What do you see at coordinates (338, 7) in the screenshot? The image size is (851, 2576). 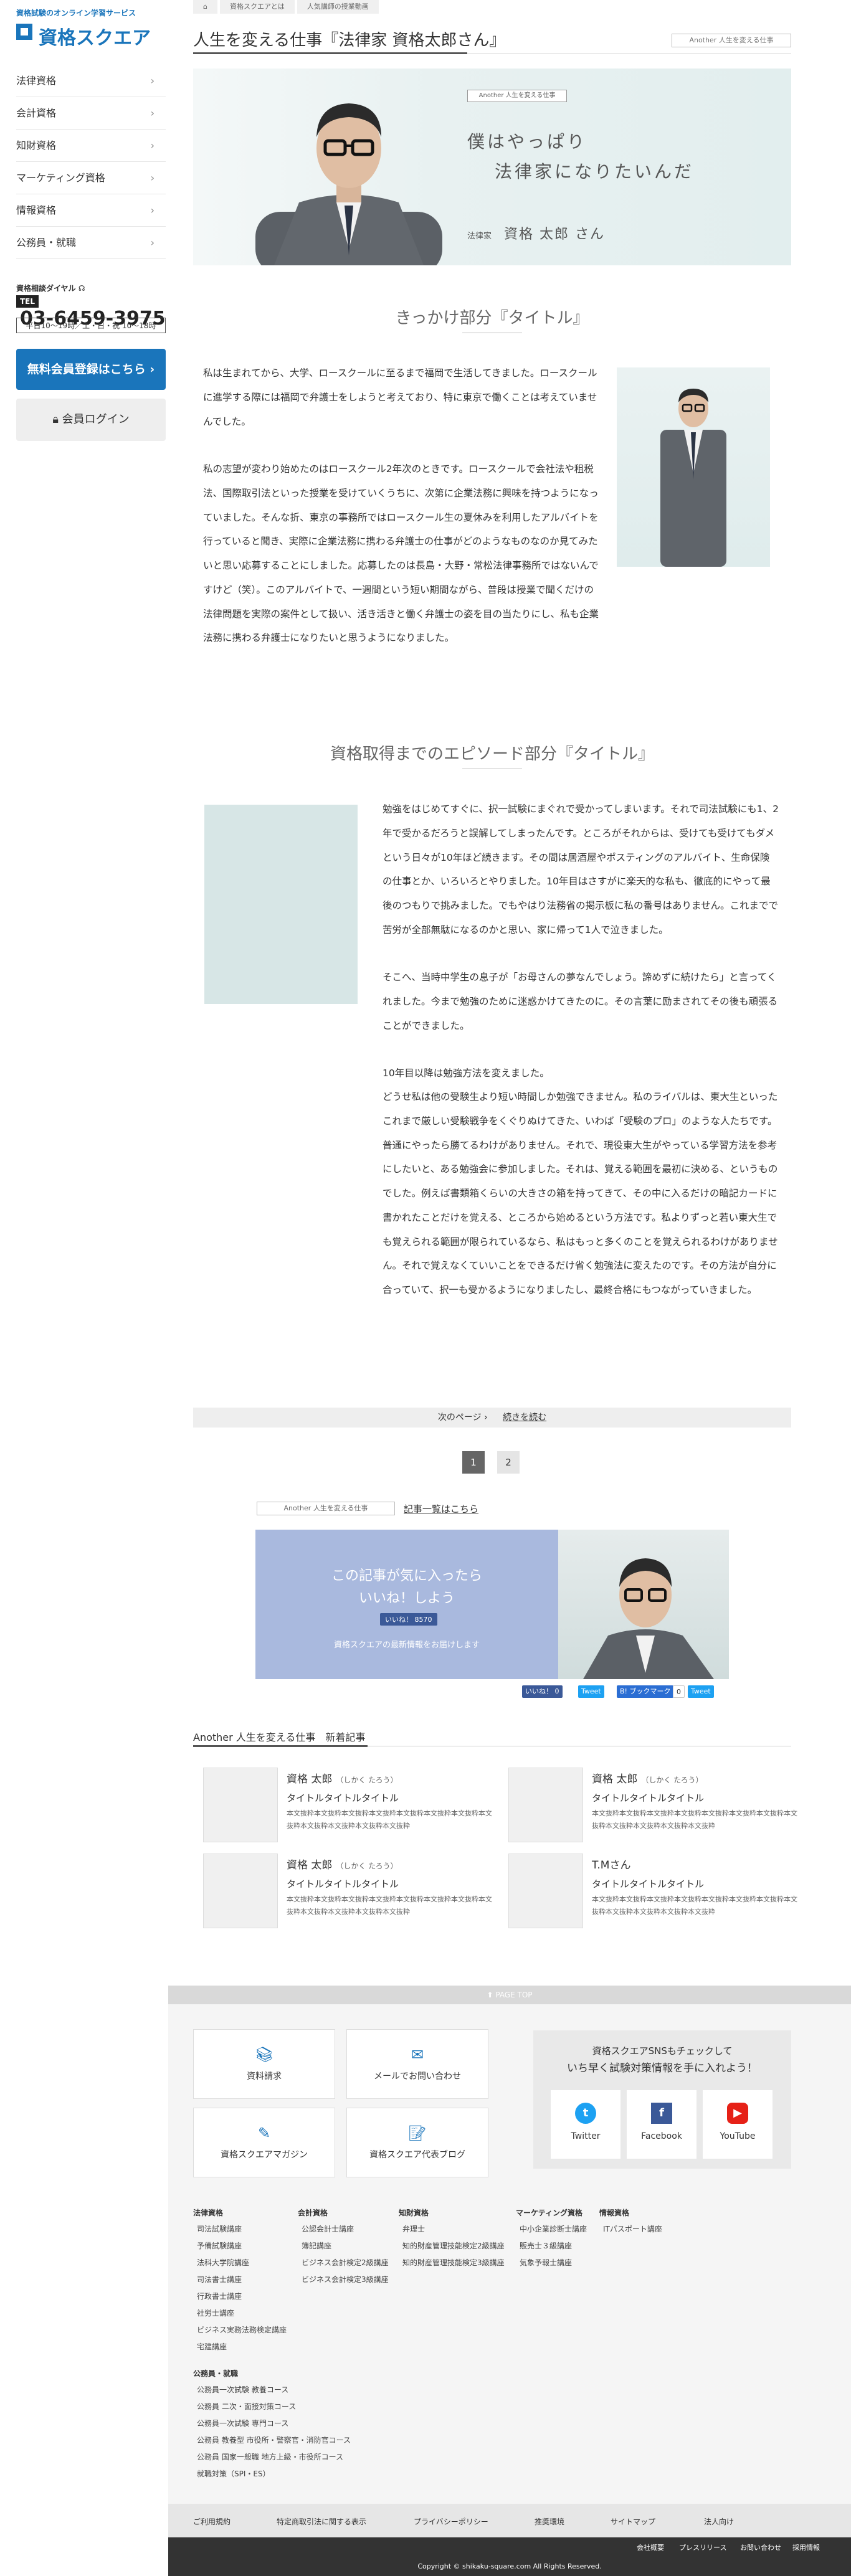 I see `breadcrumb-item: 人気講師の授業動画` at bounding box center [338, 7].